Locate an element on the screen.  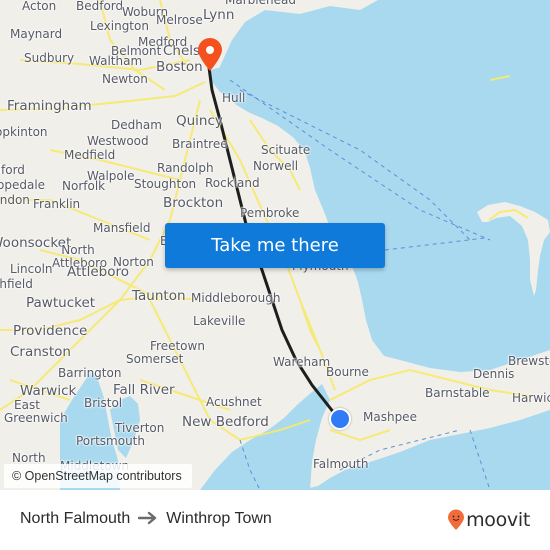
place-label: Braintree is located at coordinates (200, 144).